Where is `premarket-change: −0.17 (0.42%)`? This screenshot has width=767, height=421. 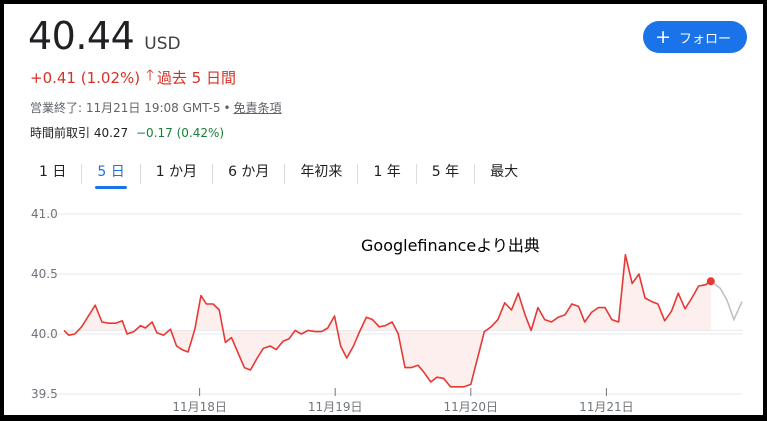
premarket-change: −0.17 (0.42%) is located at coordinates (180, 133).